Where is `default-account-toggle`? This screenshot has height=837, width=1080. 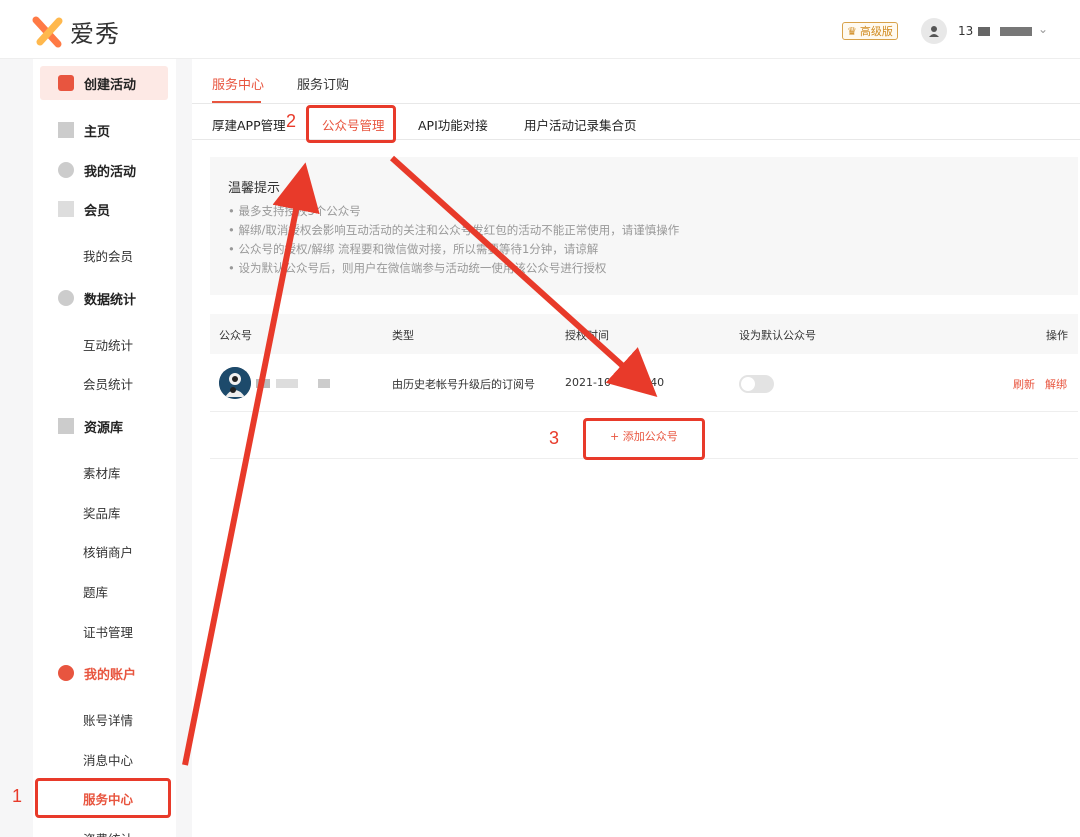
default-account-toggle is located at coordinates (756, 384).